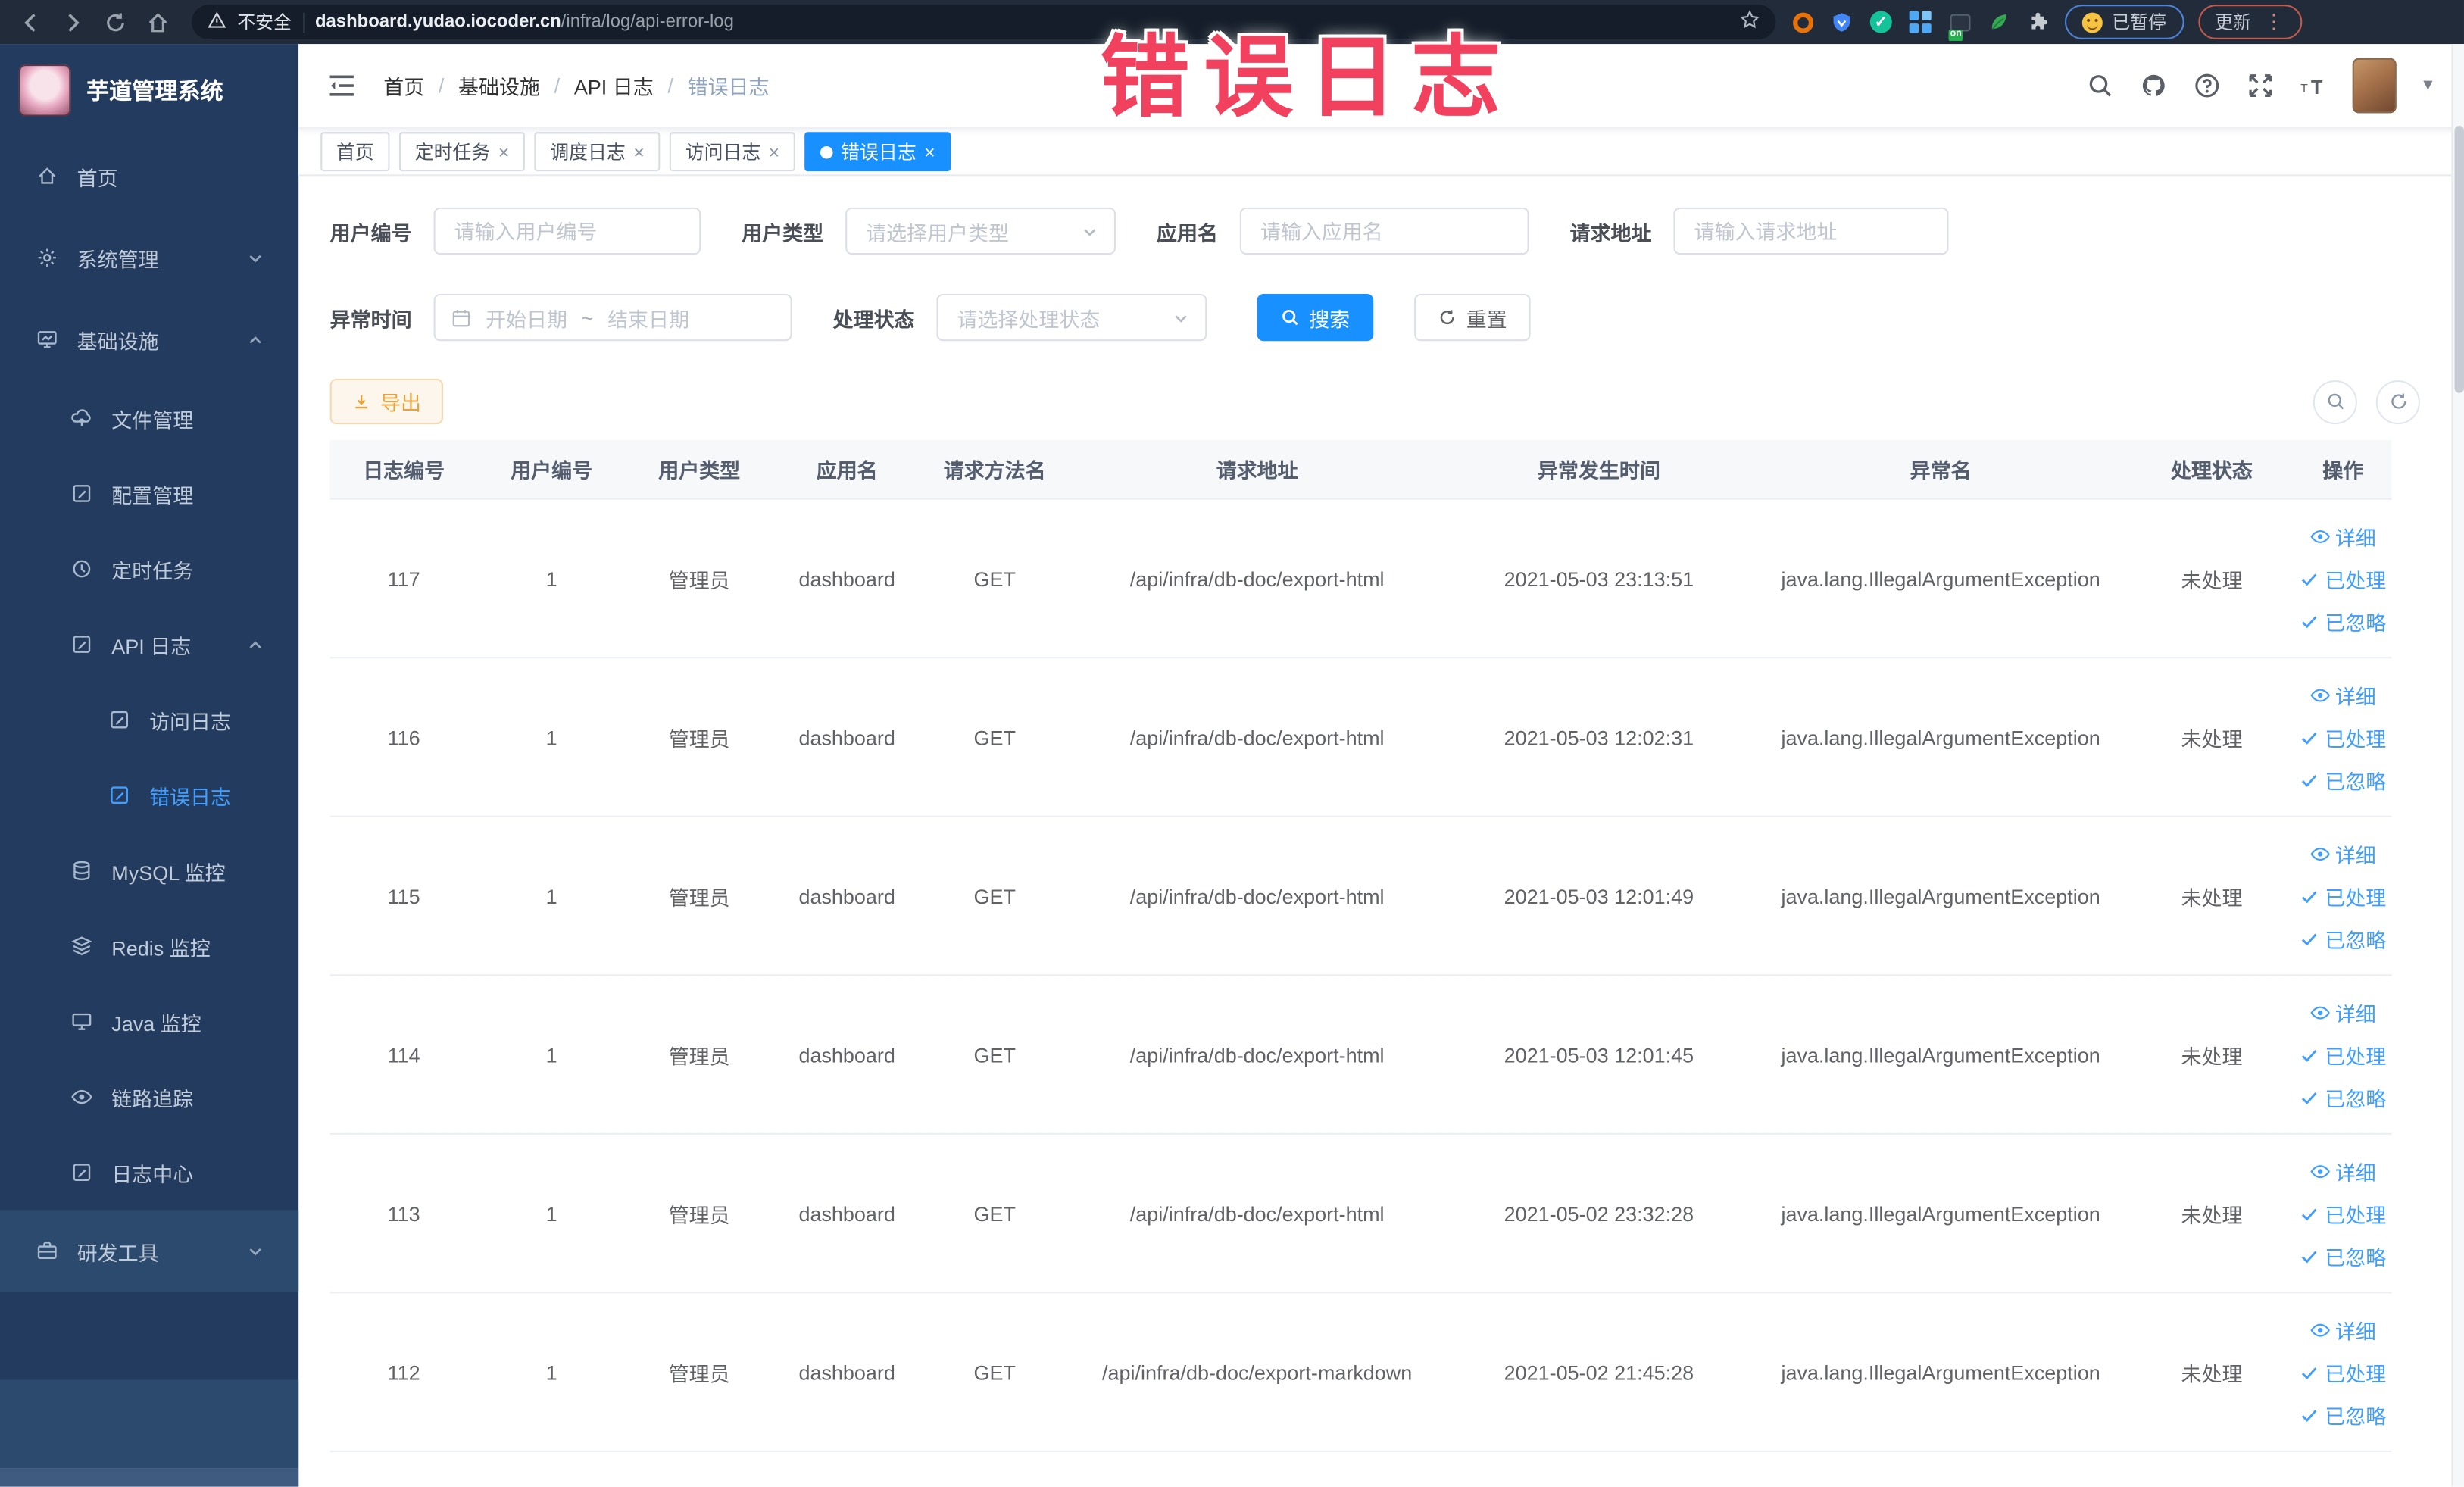 The image size is (2464, 1487). Describe the element at coordinates (551, 895) in the screenshot. I see `cell-user-id: 1` at that location.